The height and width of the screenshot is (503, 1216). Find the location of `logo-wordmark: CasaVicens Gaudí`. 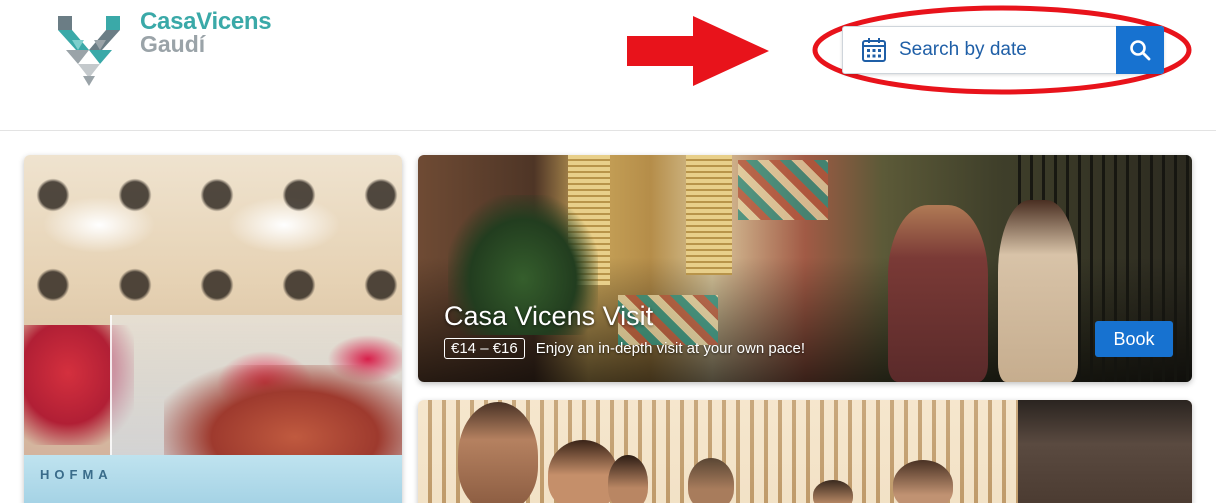

logo-wordmark: CasaVicens Gaudí is located at coordinates (206, 32).